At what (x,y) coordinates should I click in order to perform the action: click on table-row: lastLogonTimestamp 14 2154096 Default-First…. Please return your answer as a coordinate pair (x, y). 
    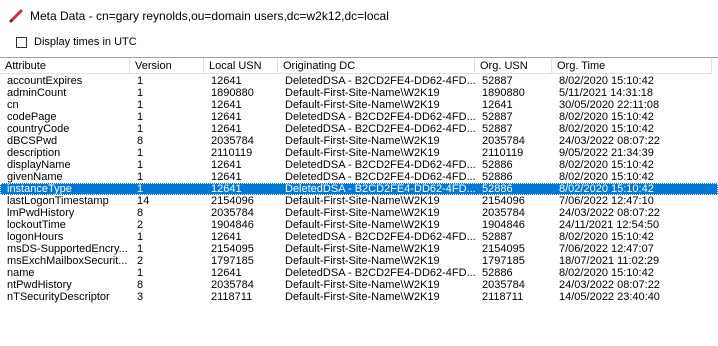
    Looking at the image, I should click on (359, 201).